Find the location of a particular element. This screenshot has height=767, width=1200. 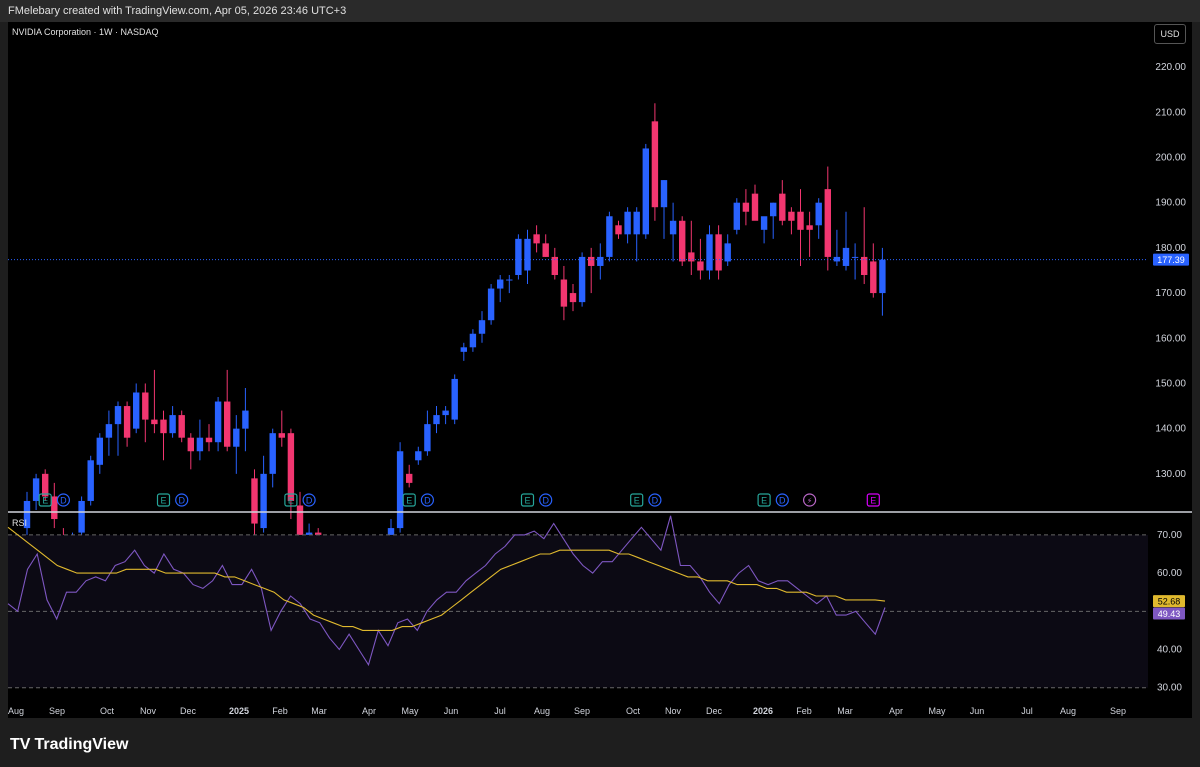

currency-button: USD is located at coordinates (1170, 34).